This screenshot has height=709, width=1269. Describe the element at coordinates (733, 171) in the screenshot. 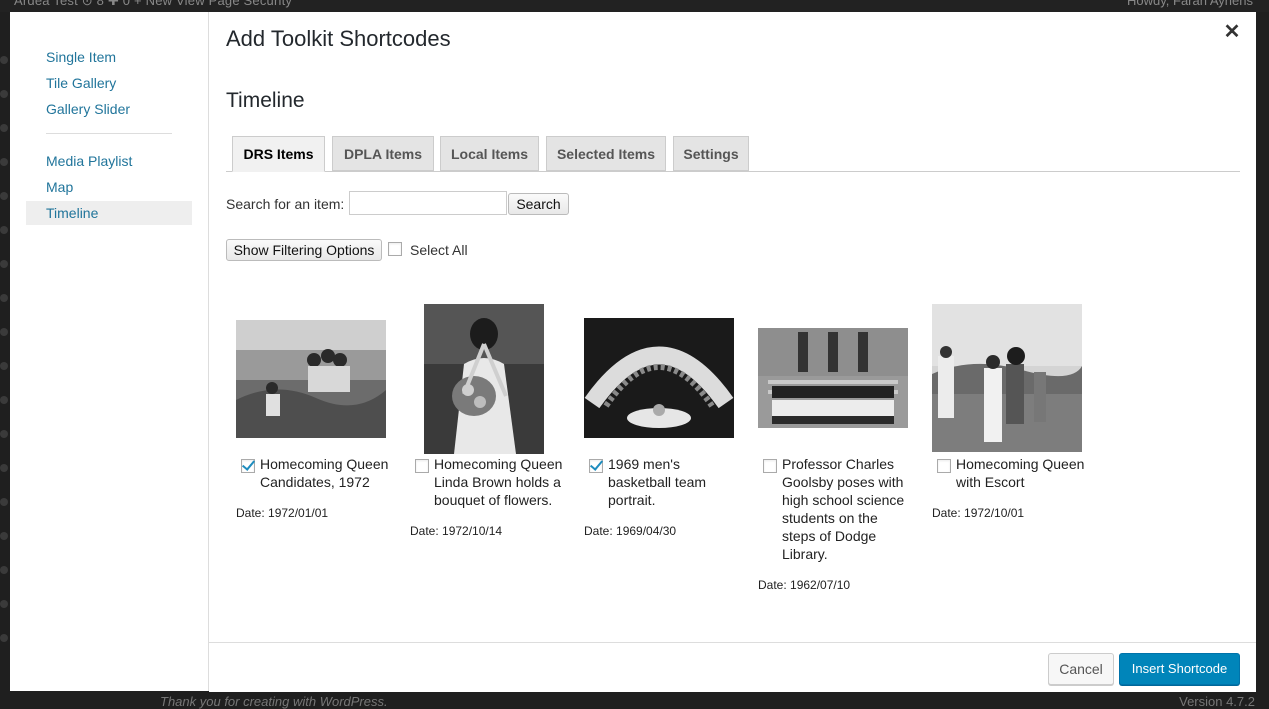

I see `tabs-divider` at that location.